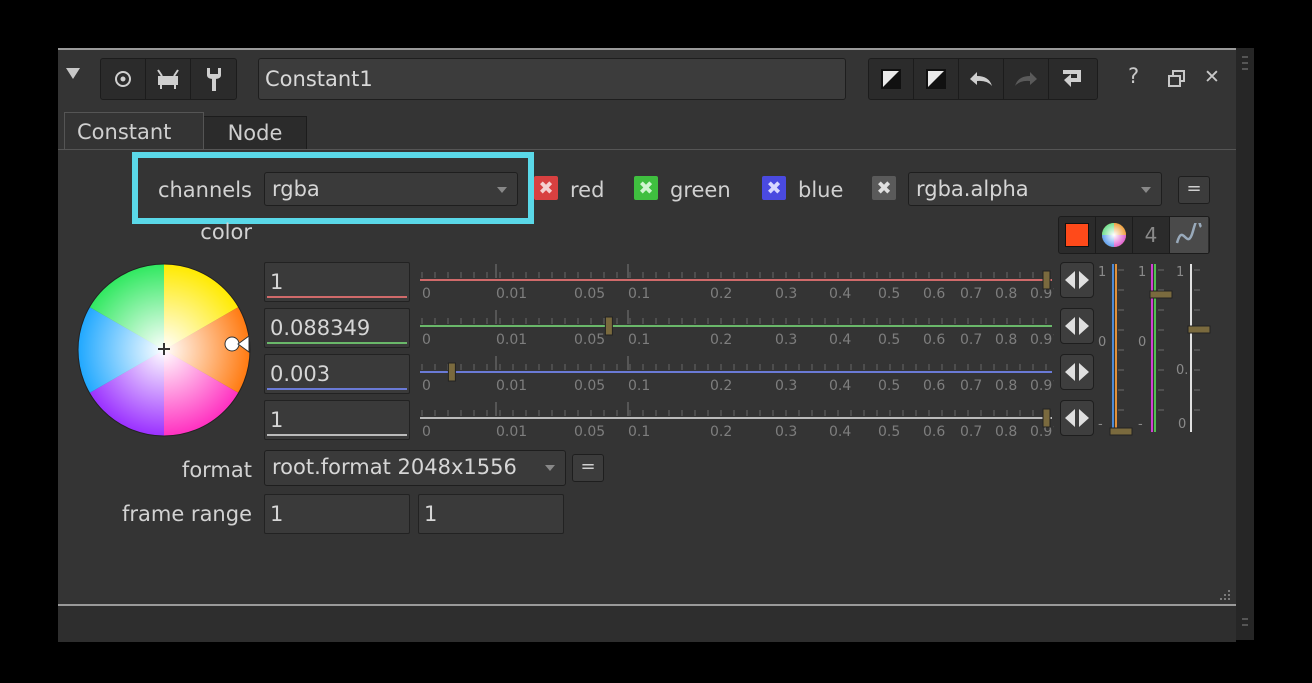 Image resolution: width=1312 pixels, height=683 pixels. Describe the element at coordinates (1151, 235) in the screenshot. I see `channel-count-button: 4` at that location.